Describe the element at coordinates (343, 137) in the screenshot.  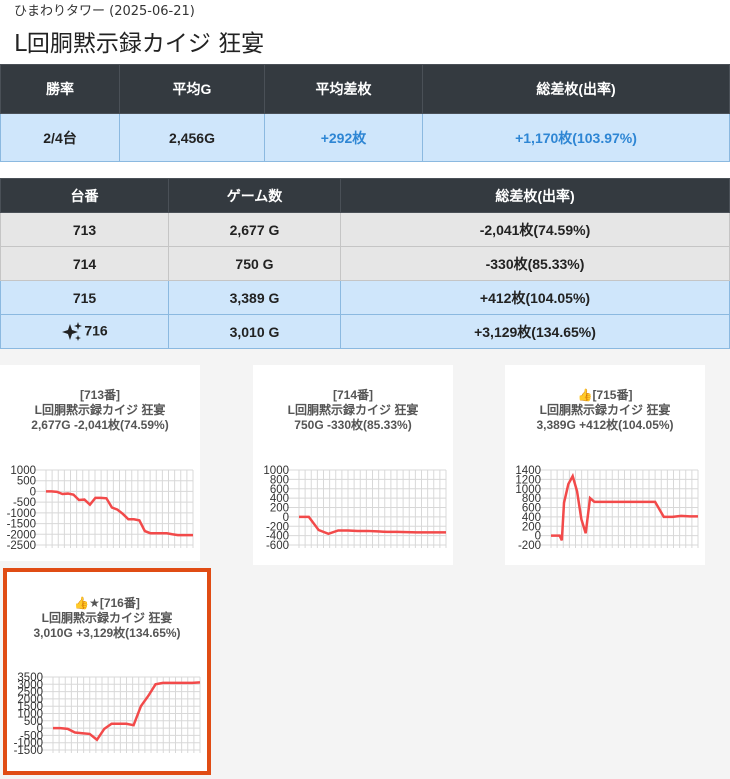
I see `summary-avg-diff: +292枚` at that location.